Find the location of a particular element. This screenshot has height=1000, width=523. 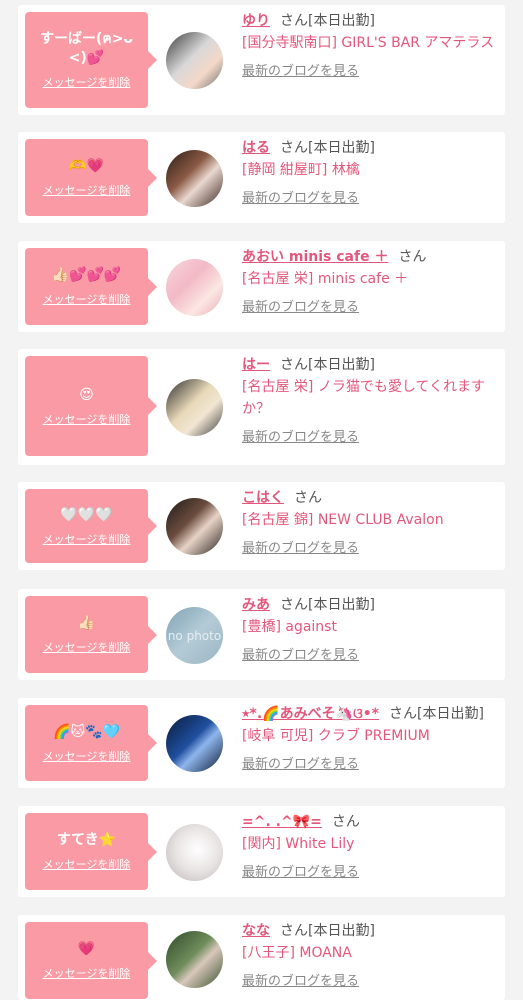

shop-name: [名古屋 栄] minis cafe ＋ is located at coordinates (325, 279).